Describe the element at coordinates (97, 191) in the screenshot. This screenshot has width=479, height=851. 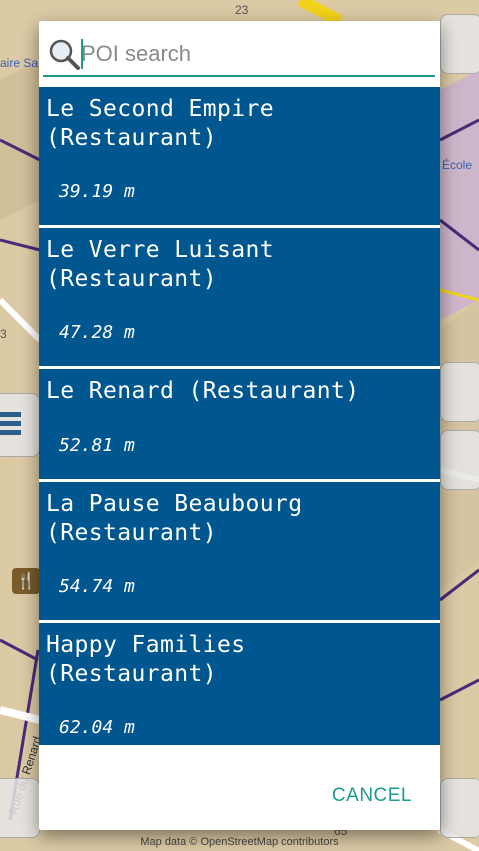
I see `poi-distance: 39.19 m` at that location.